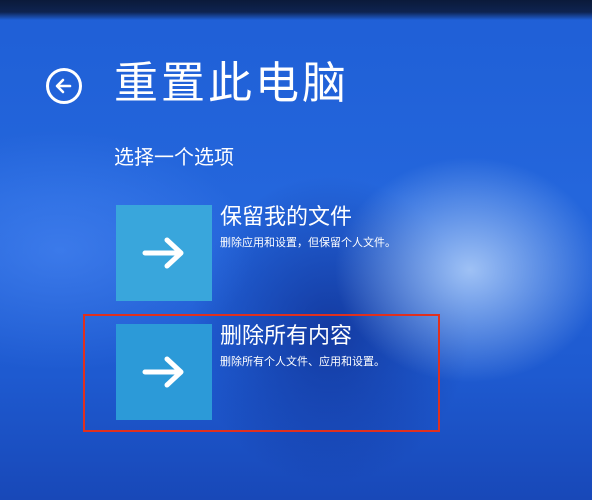 This screenshot has height=500, width=592. I want to click on screen-top-edge, so click(296, 10).